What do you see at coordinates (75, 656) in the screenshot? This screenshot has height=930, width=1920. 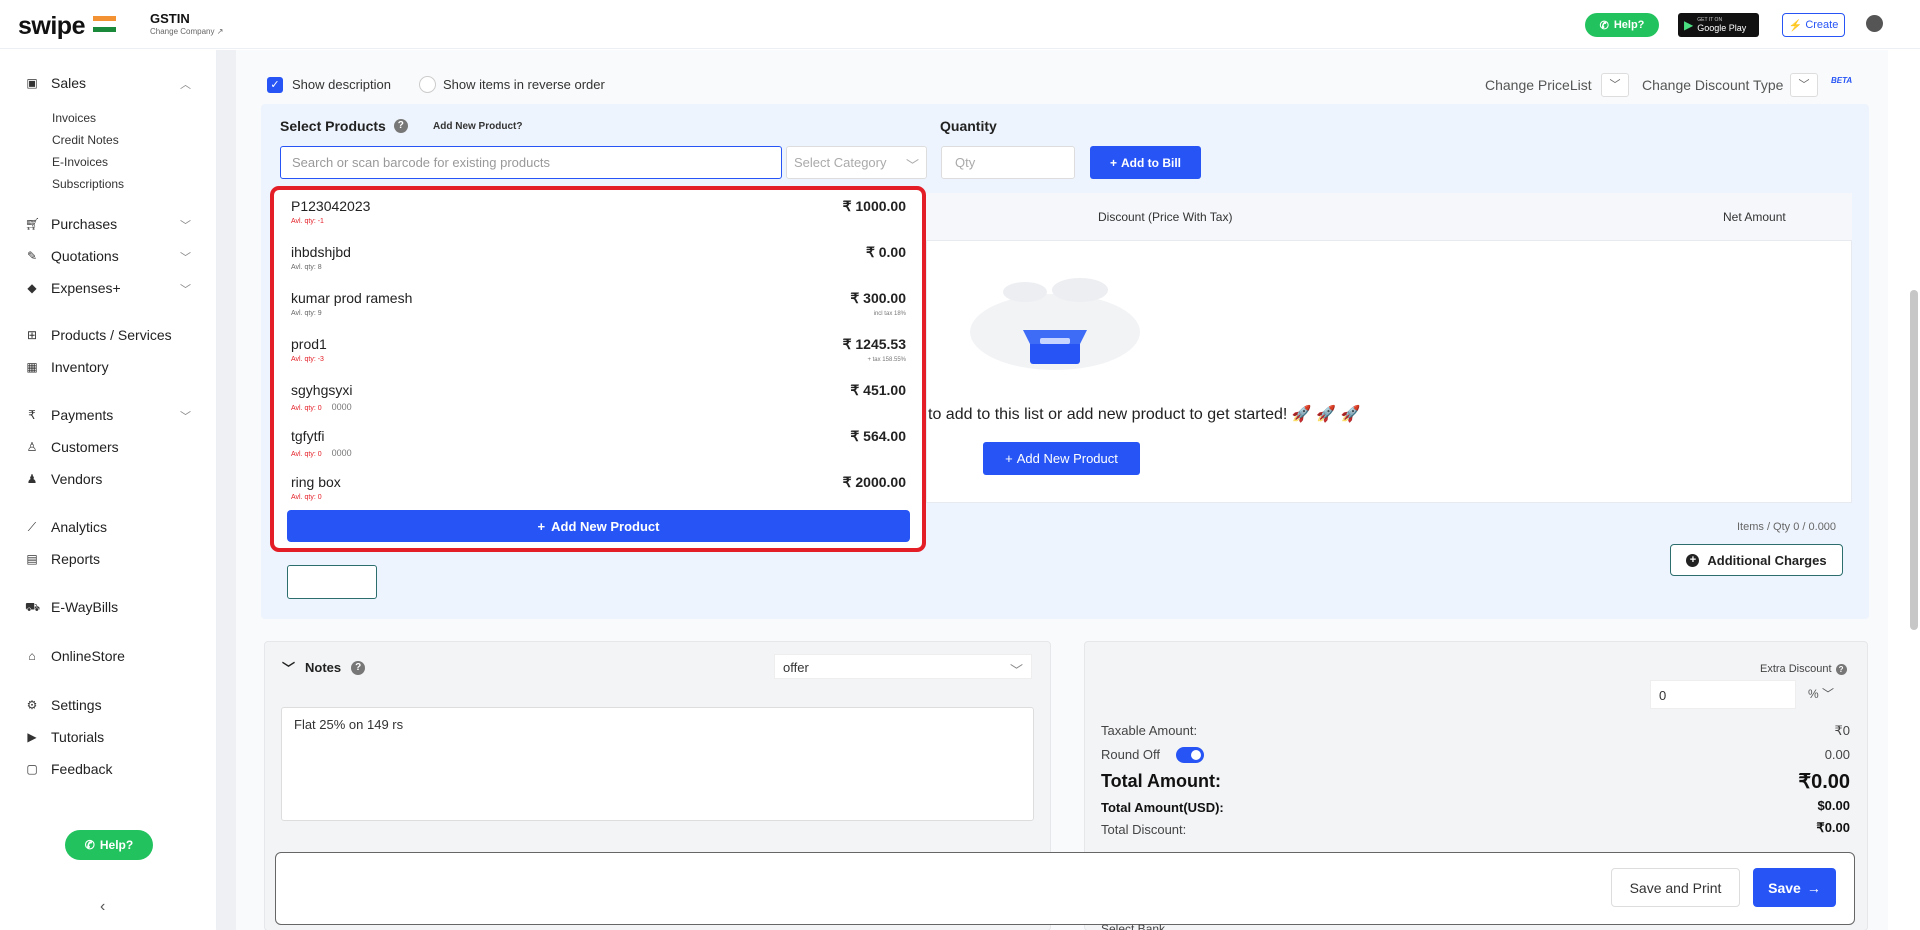 I see `sidebar-item-onlinestore: ⌂ OnlineStore` at bounding box center [75, 656].